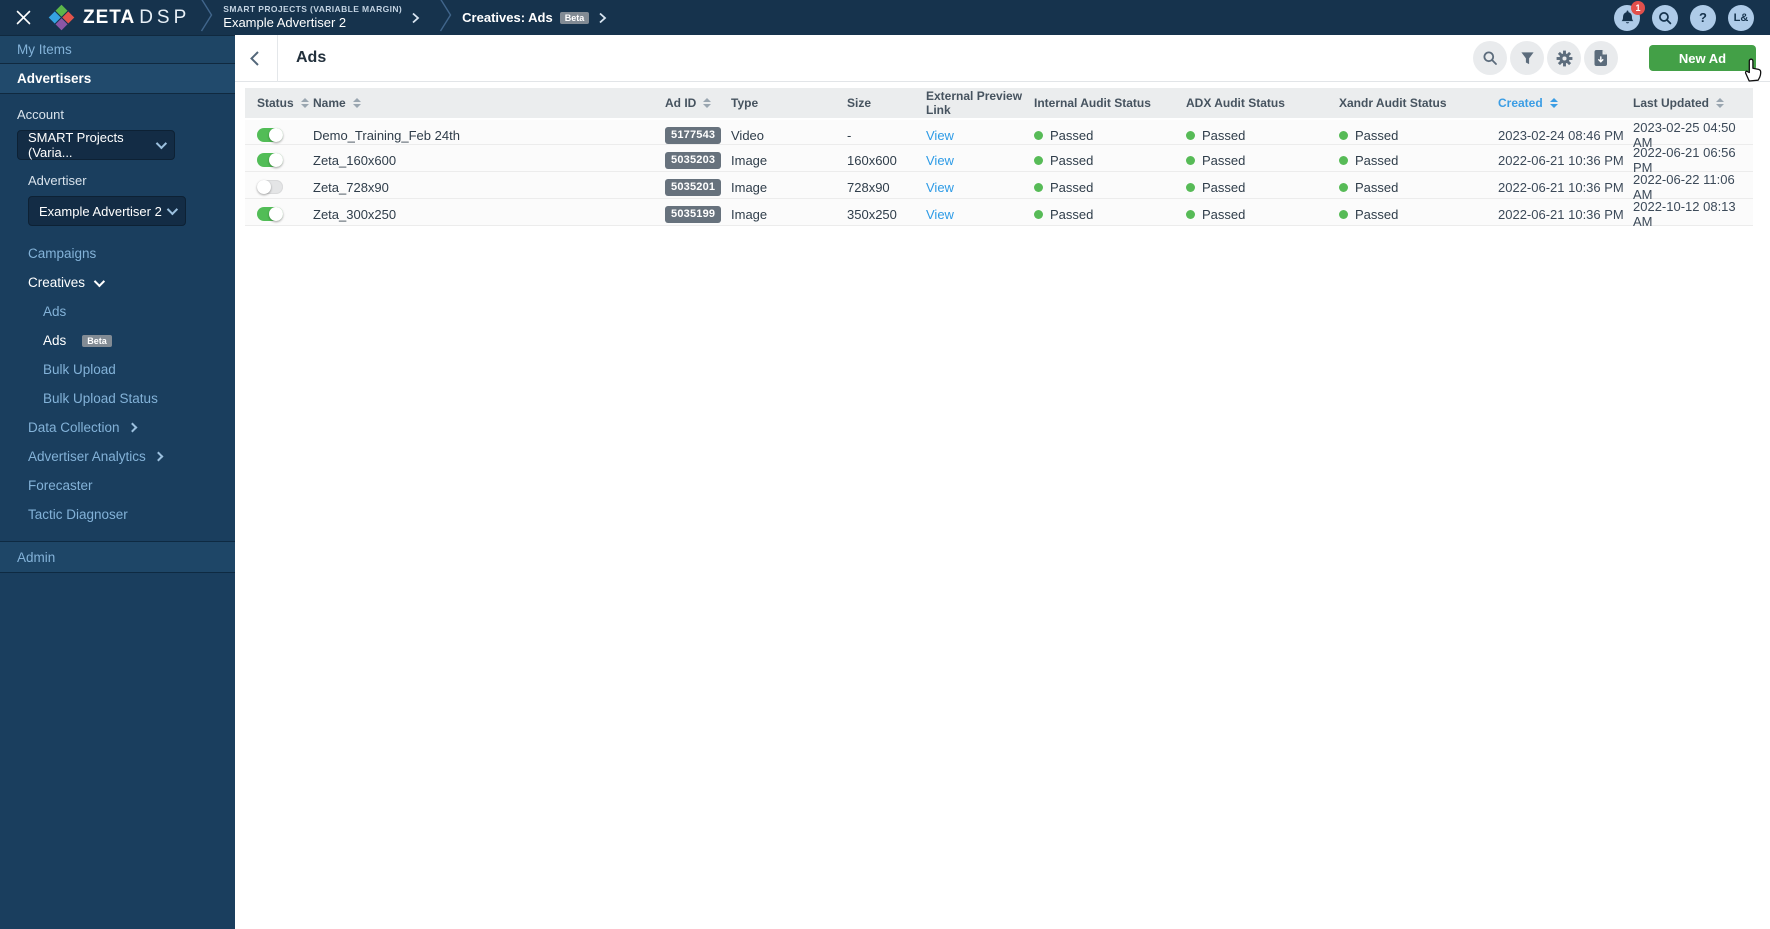 Image resolution: width=1770 pixels, height=929 pixels. I want to click on user-avatar: L&, so click(1741, 17).